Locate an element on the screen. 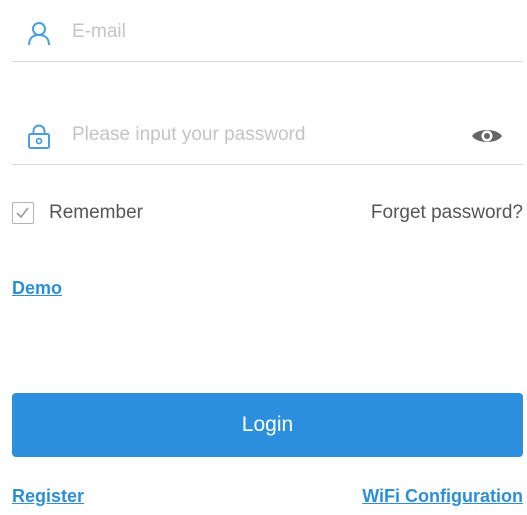 This screenshot has width=527, height=515. forget-password-link: Forget password? is located at coordinates (447, 213).